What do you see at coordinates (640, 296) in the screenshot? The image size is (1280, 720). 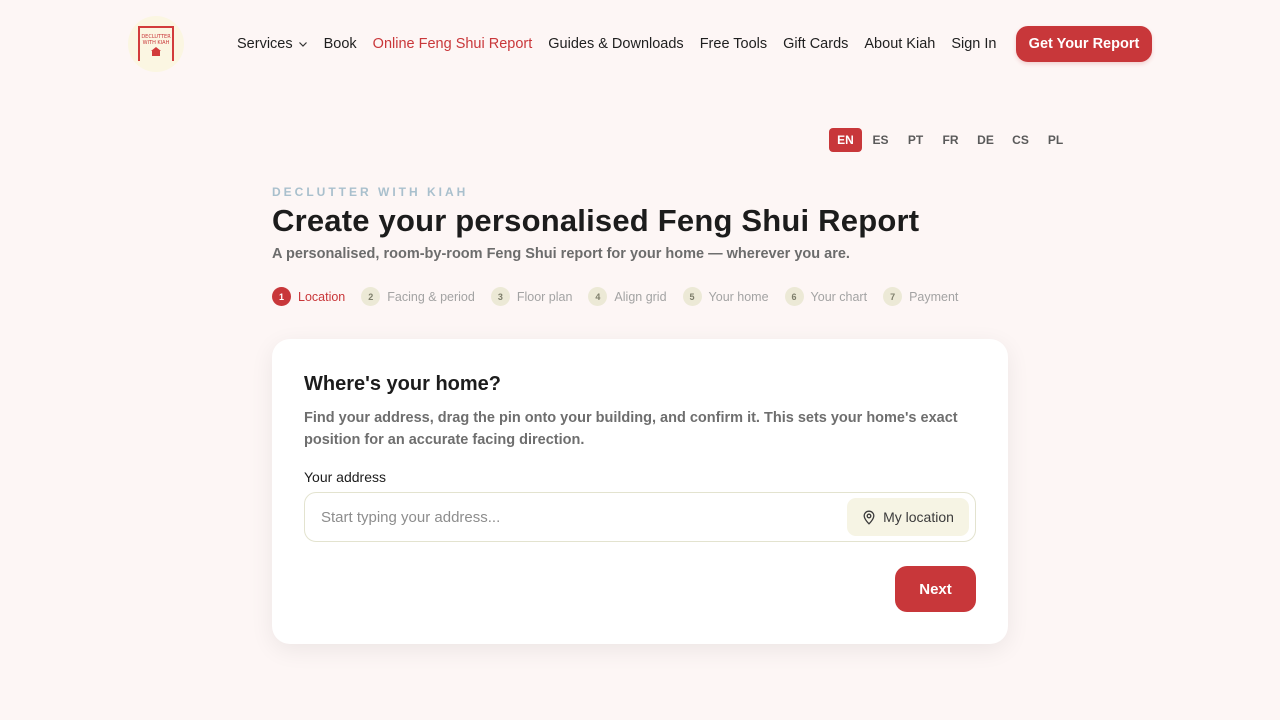 I see `step-label: Align grid` at bounding box center [640, 296].